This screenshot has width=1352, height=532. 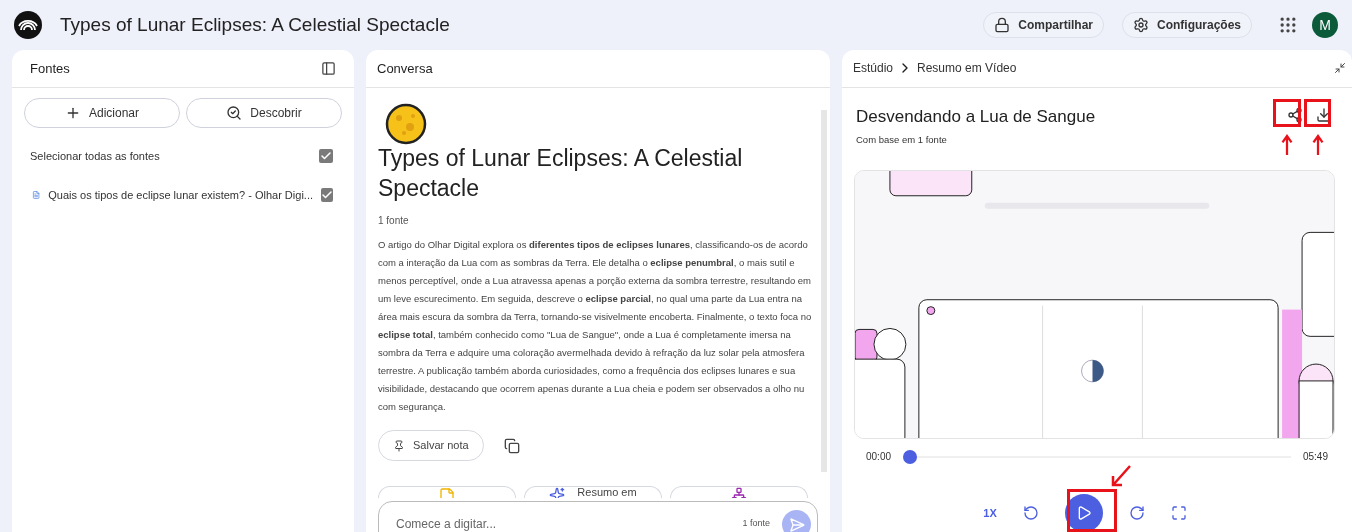 I want to click on toolbar-button: Configurações, so click(x=1187, y=25).